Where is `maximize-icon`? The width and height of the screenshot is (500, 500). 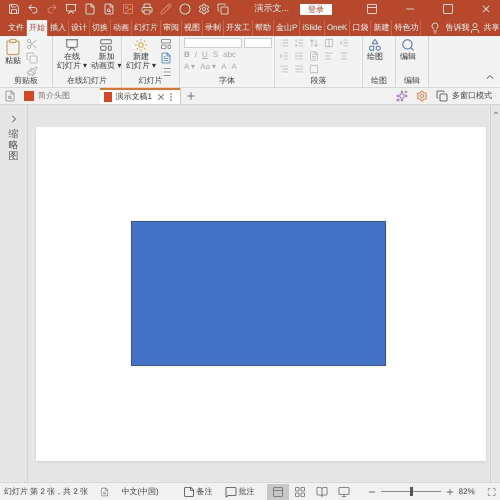 maximize-icon is located at coordinates (448, 9).